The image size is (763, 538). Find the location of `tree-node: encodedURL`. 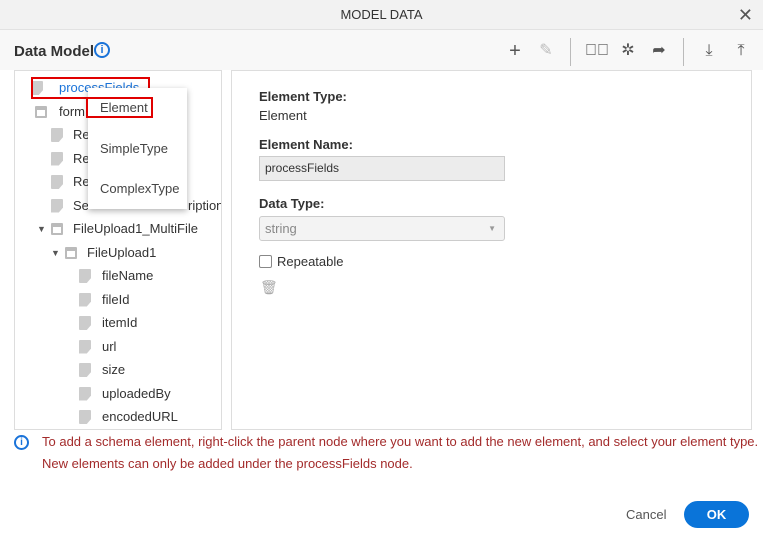

tree-node: encodedURL is located at coordinates (118, 417).